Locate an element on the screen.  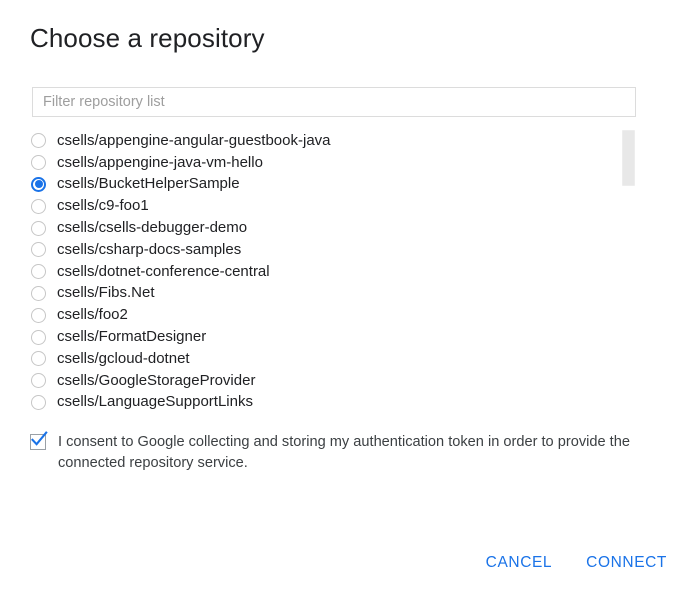
repository-list-item: csells/LanguageSupportLinks is located at coordinates (323, 403).